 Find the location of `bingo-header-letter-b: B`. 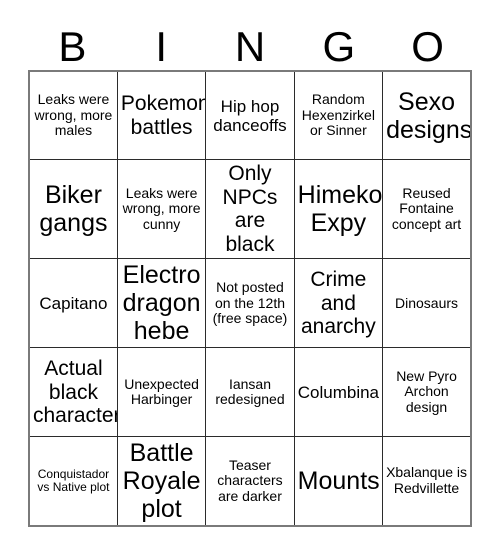

bingo-header-letter-b: B is located at coordinates (72, 46).